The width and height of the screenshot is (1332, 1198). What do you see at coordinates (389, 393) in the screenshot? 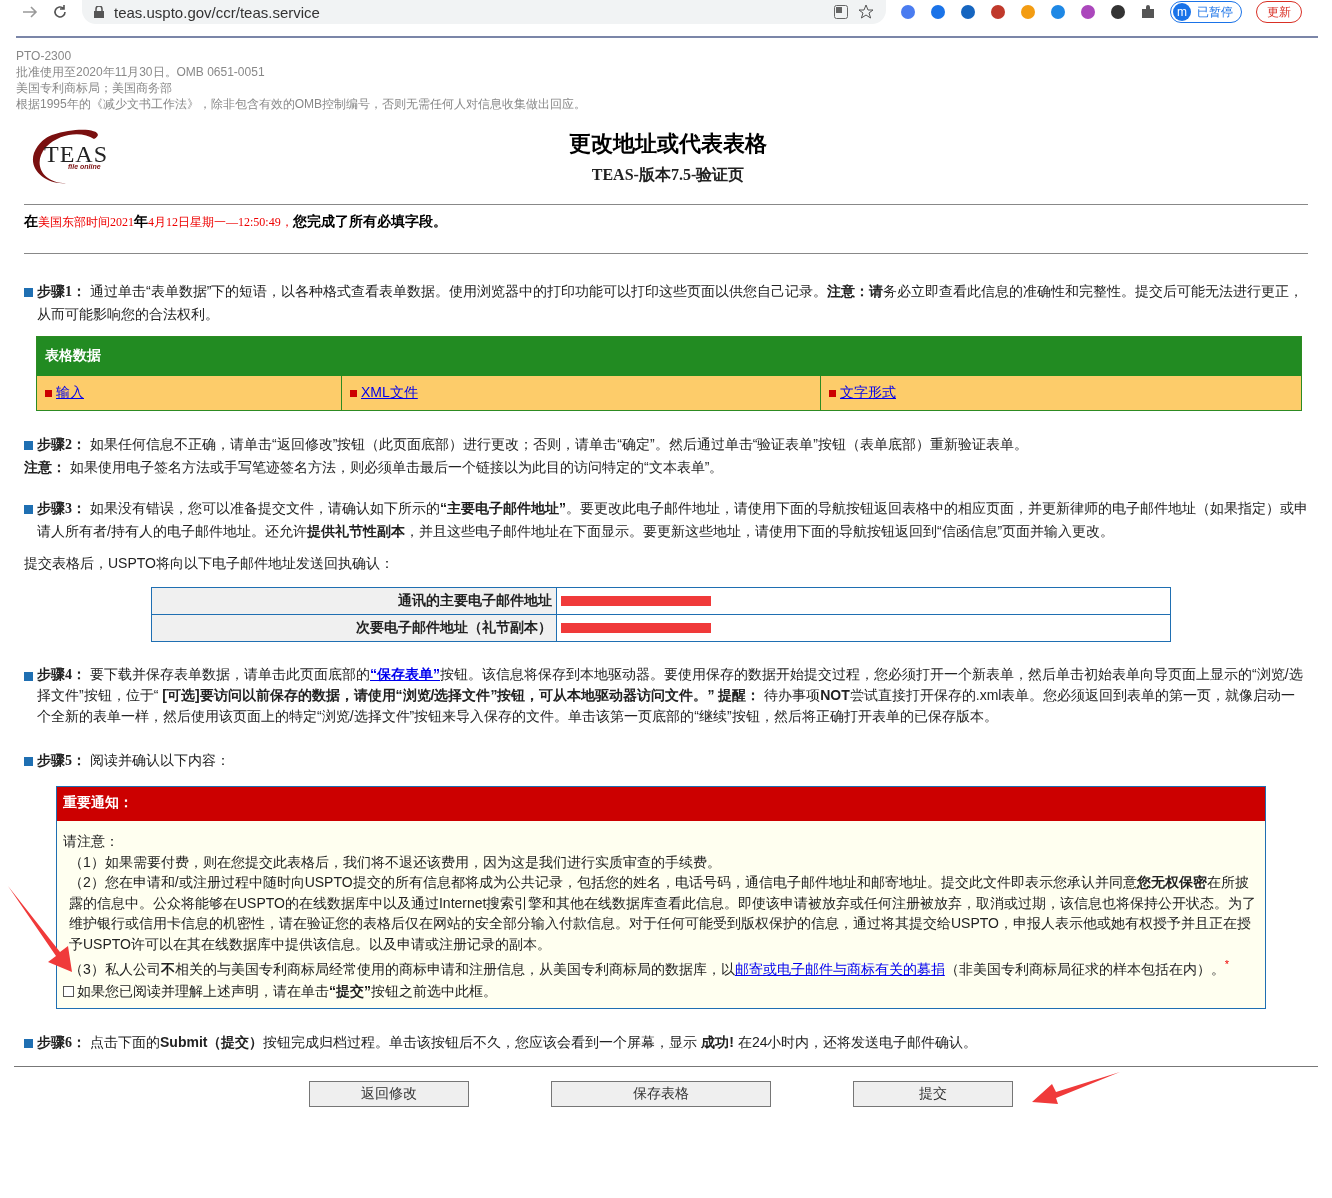
I see `format-link: XML文件` at bounding box center [389, 393].